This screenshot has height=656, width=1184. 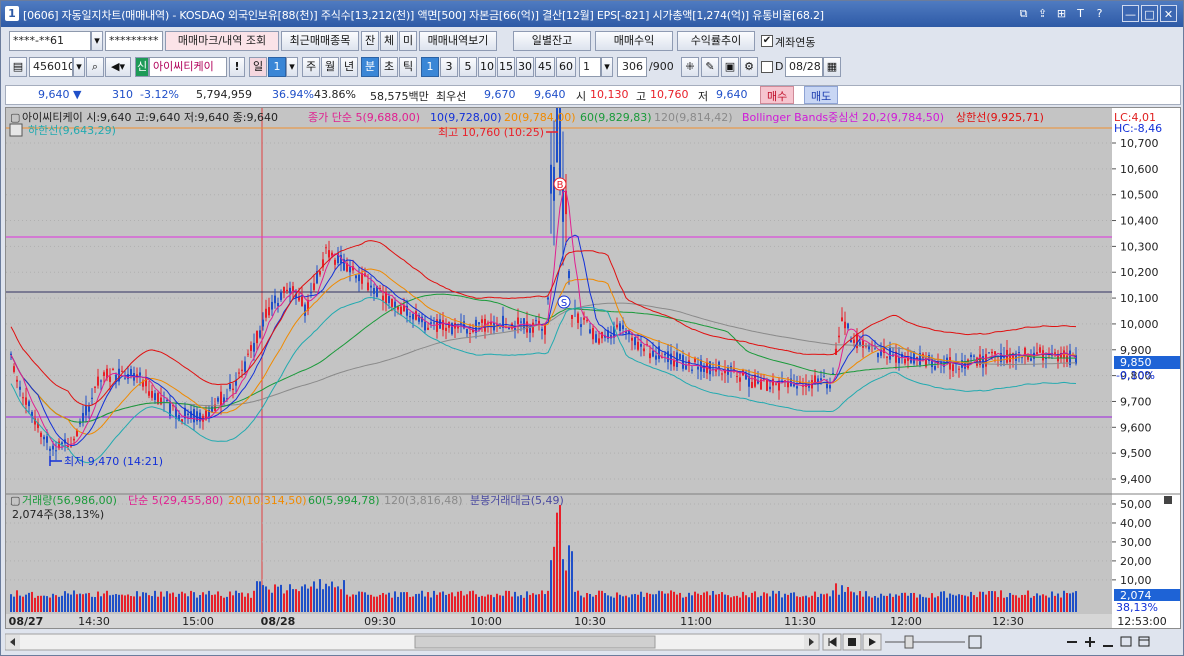 I want to click on time-axis-label: 10:00, so click(x=486, y=621).